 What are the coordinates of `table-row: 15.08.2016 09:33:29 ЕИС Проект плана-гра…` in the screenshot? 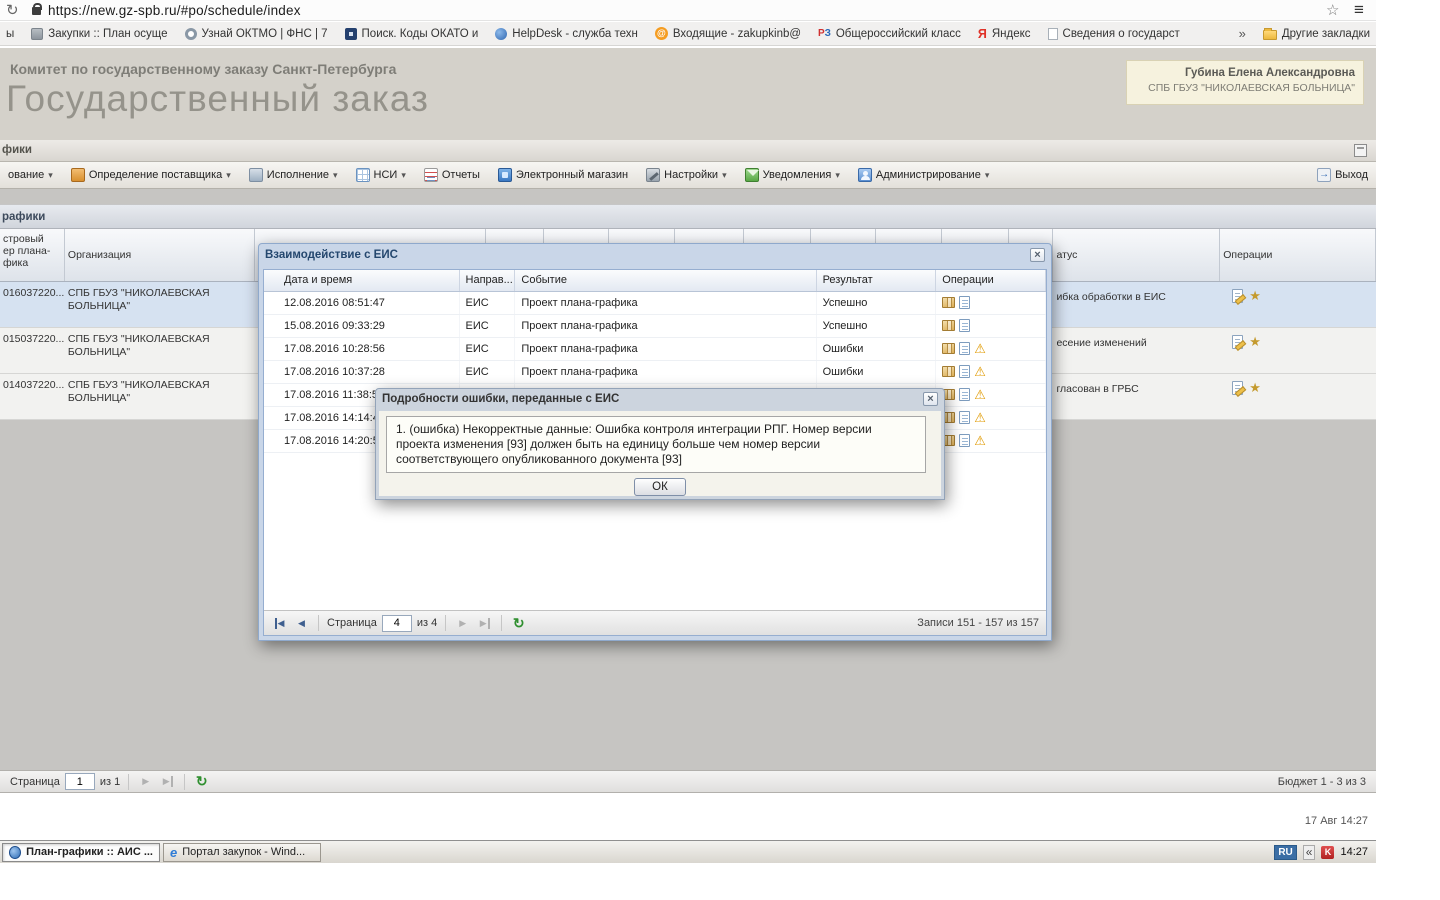 It's located at (655, 326).